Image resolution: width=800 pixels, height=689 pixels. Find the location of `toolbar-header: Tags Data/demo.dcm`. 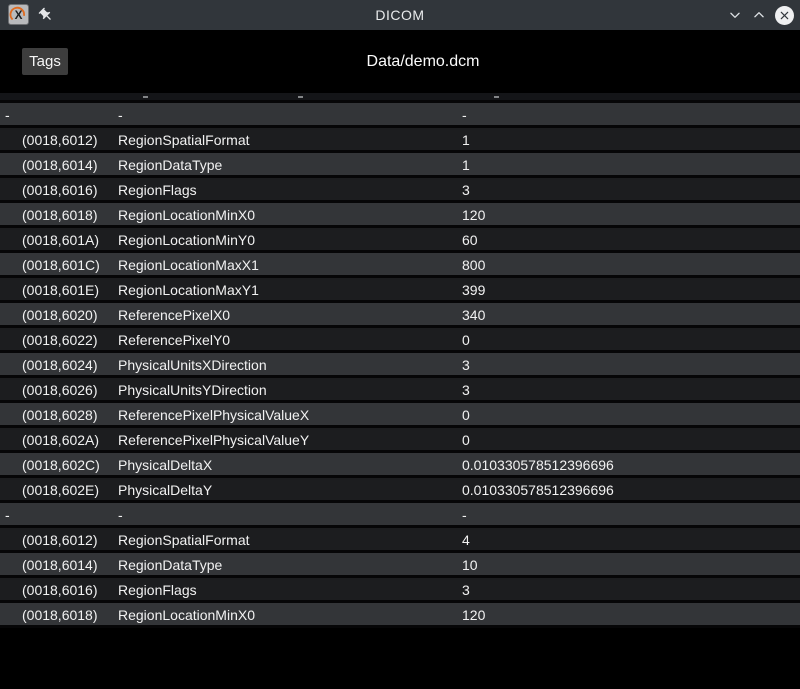

toolbar-header: Tags Data/demo.dcm is located at coordinates (400, 61).